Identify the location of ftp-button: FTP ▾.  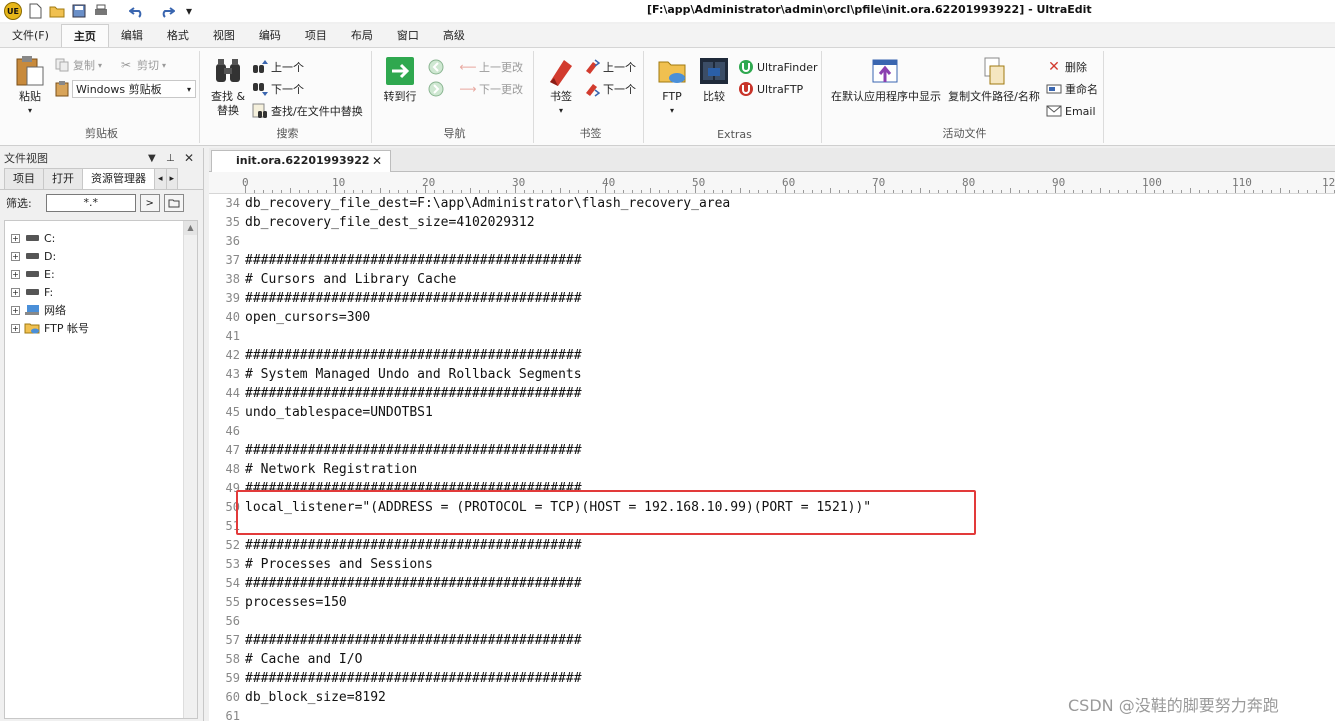
(672, 86).